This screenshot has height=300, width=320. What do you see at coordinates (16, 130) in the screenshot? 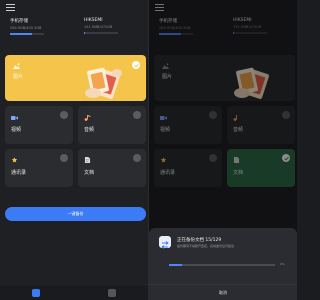
I see `card-label: 视频` at bounding box center [16, 130].